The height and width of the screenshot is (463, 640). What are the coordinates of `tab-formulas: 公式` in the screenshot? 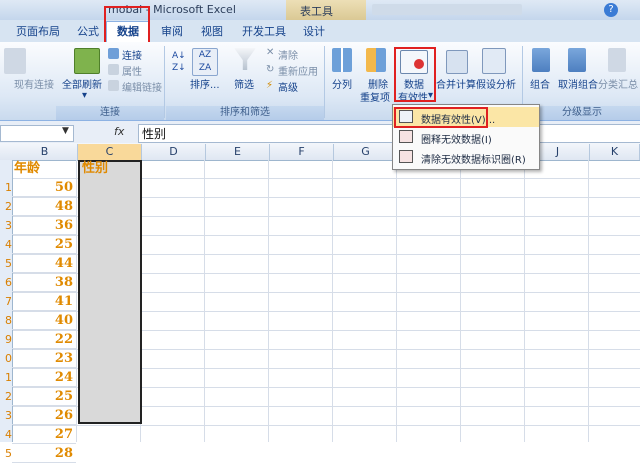 It's located at (88, 32).